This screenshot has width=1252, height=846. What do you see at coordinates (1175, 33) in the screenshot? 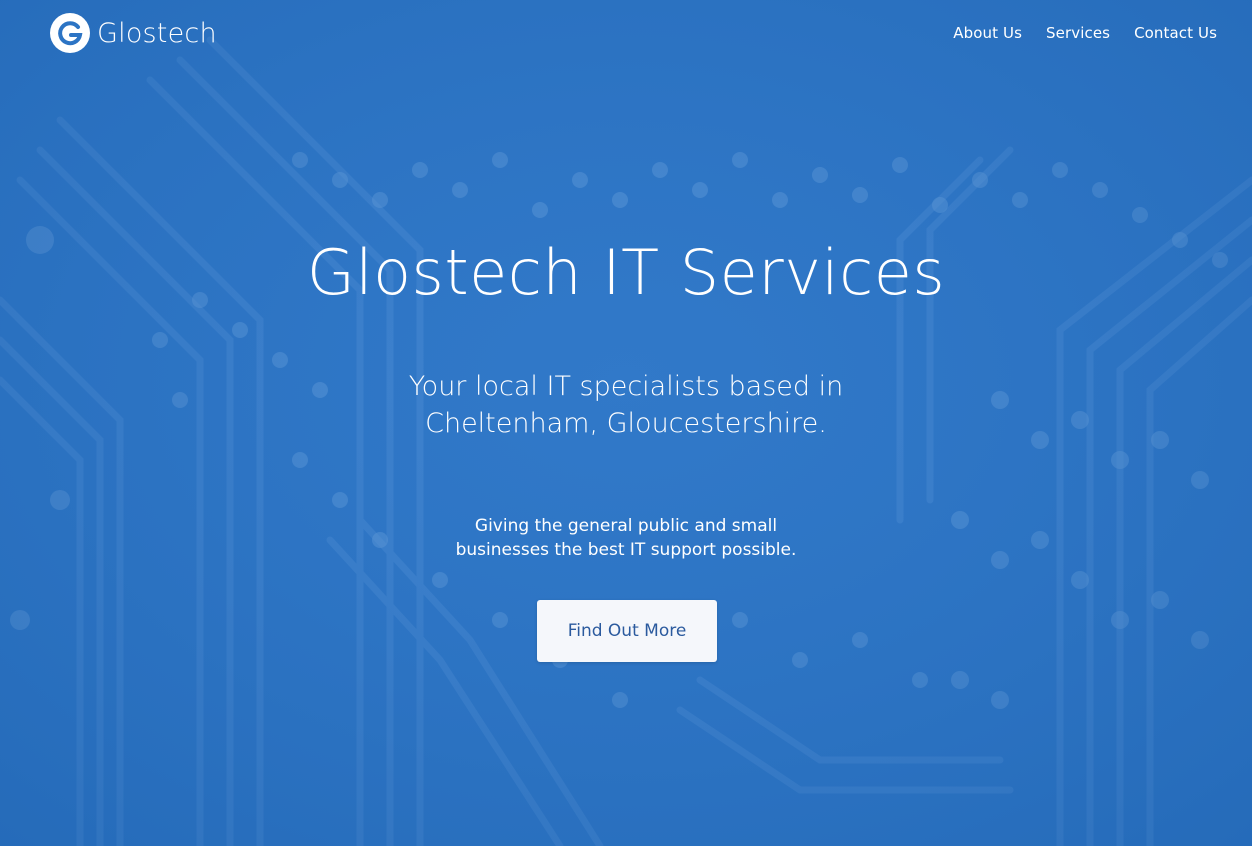
I see `nav-link-contact-us: Contact Us` at bounding box center [1175, 33].